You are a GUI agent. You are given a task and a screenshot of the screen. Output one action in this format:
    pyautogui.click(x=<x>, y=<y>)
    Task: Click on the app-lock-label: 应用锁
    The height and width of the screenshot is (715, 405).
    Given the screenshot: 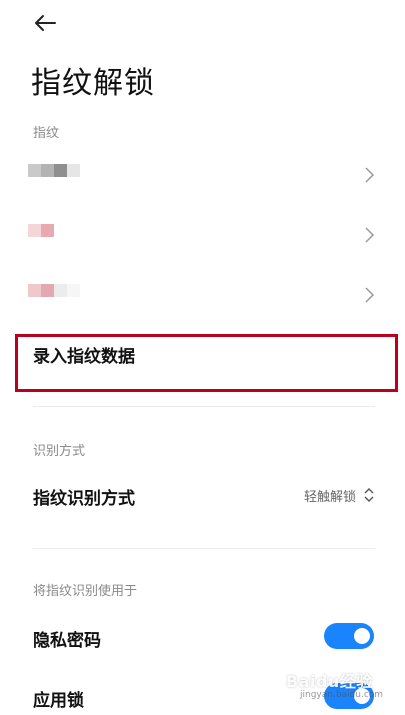 What is the action you would take?
    pyautogui.click(x=58, y=701)
    